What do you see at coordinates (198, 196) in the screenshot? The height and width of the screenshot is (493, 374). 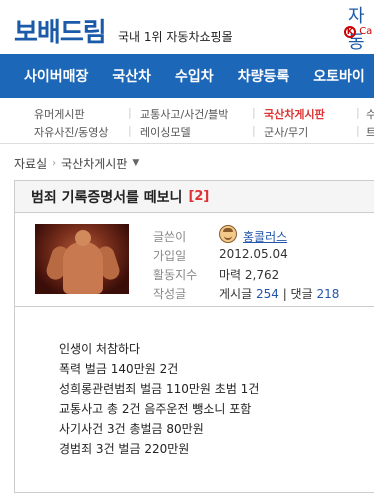 I see `comment-count: [2]` at bounding box center [198, 196].